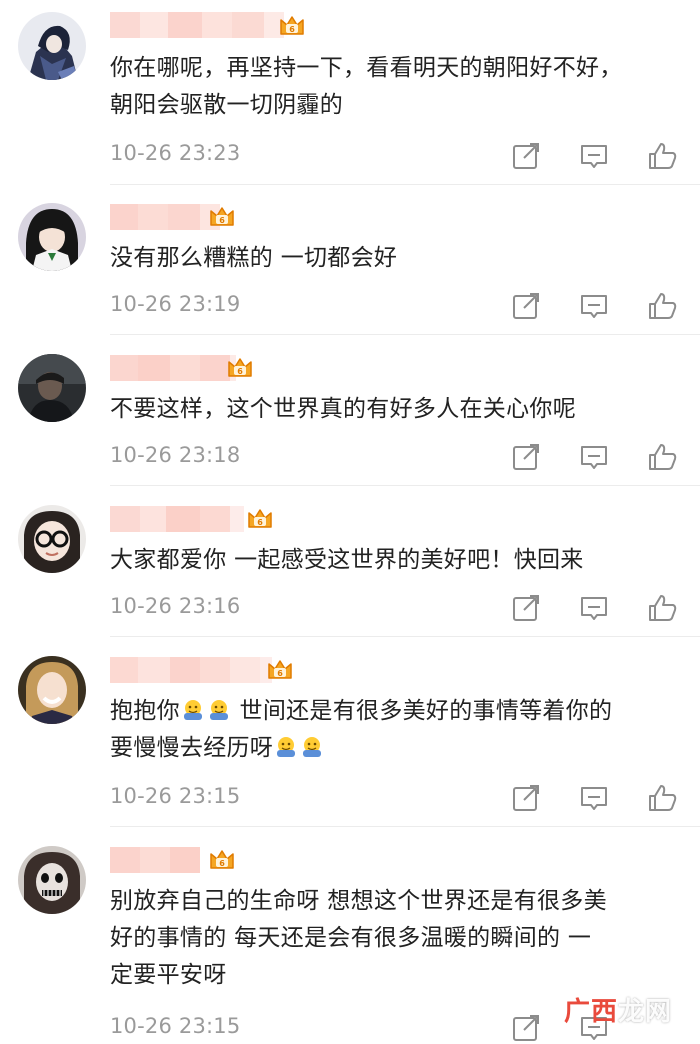 This screenshot has height=1044, width=700. What do you see at coordinates (617, 1012) in the screenshot?
I see `watermark-logo: 广西龙网` at bounding box center [617, 1012].